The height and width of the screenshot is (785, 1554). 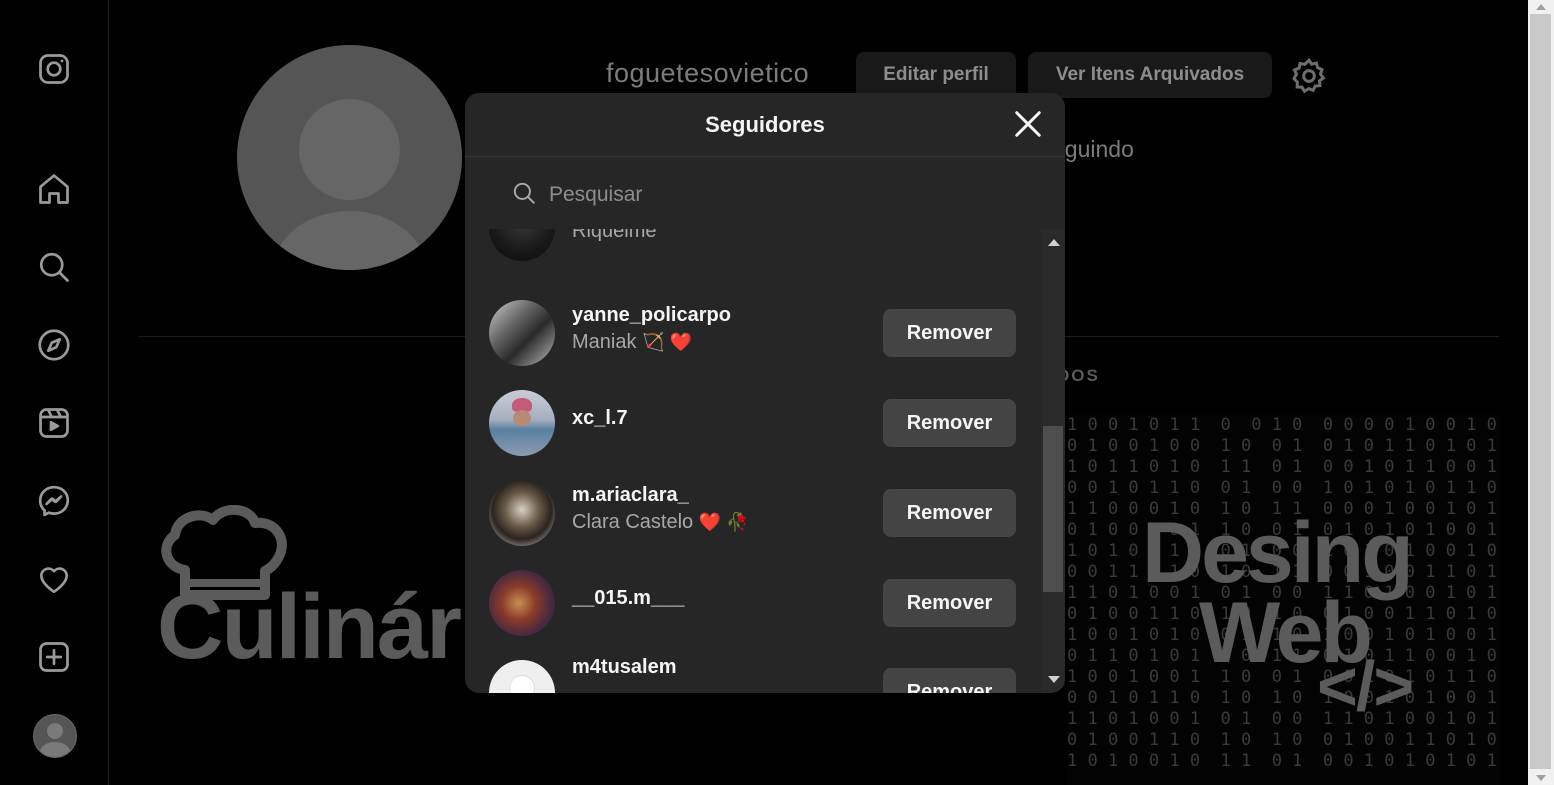 I want to click on follower-username: m.ariaclara_, so click(x=630, y=495).